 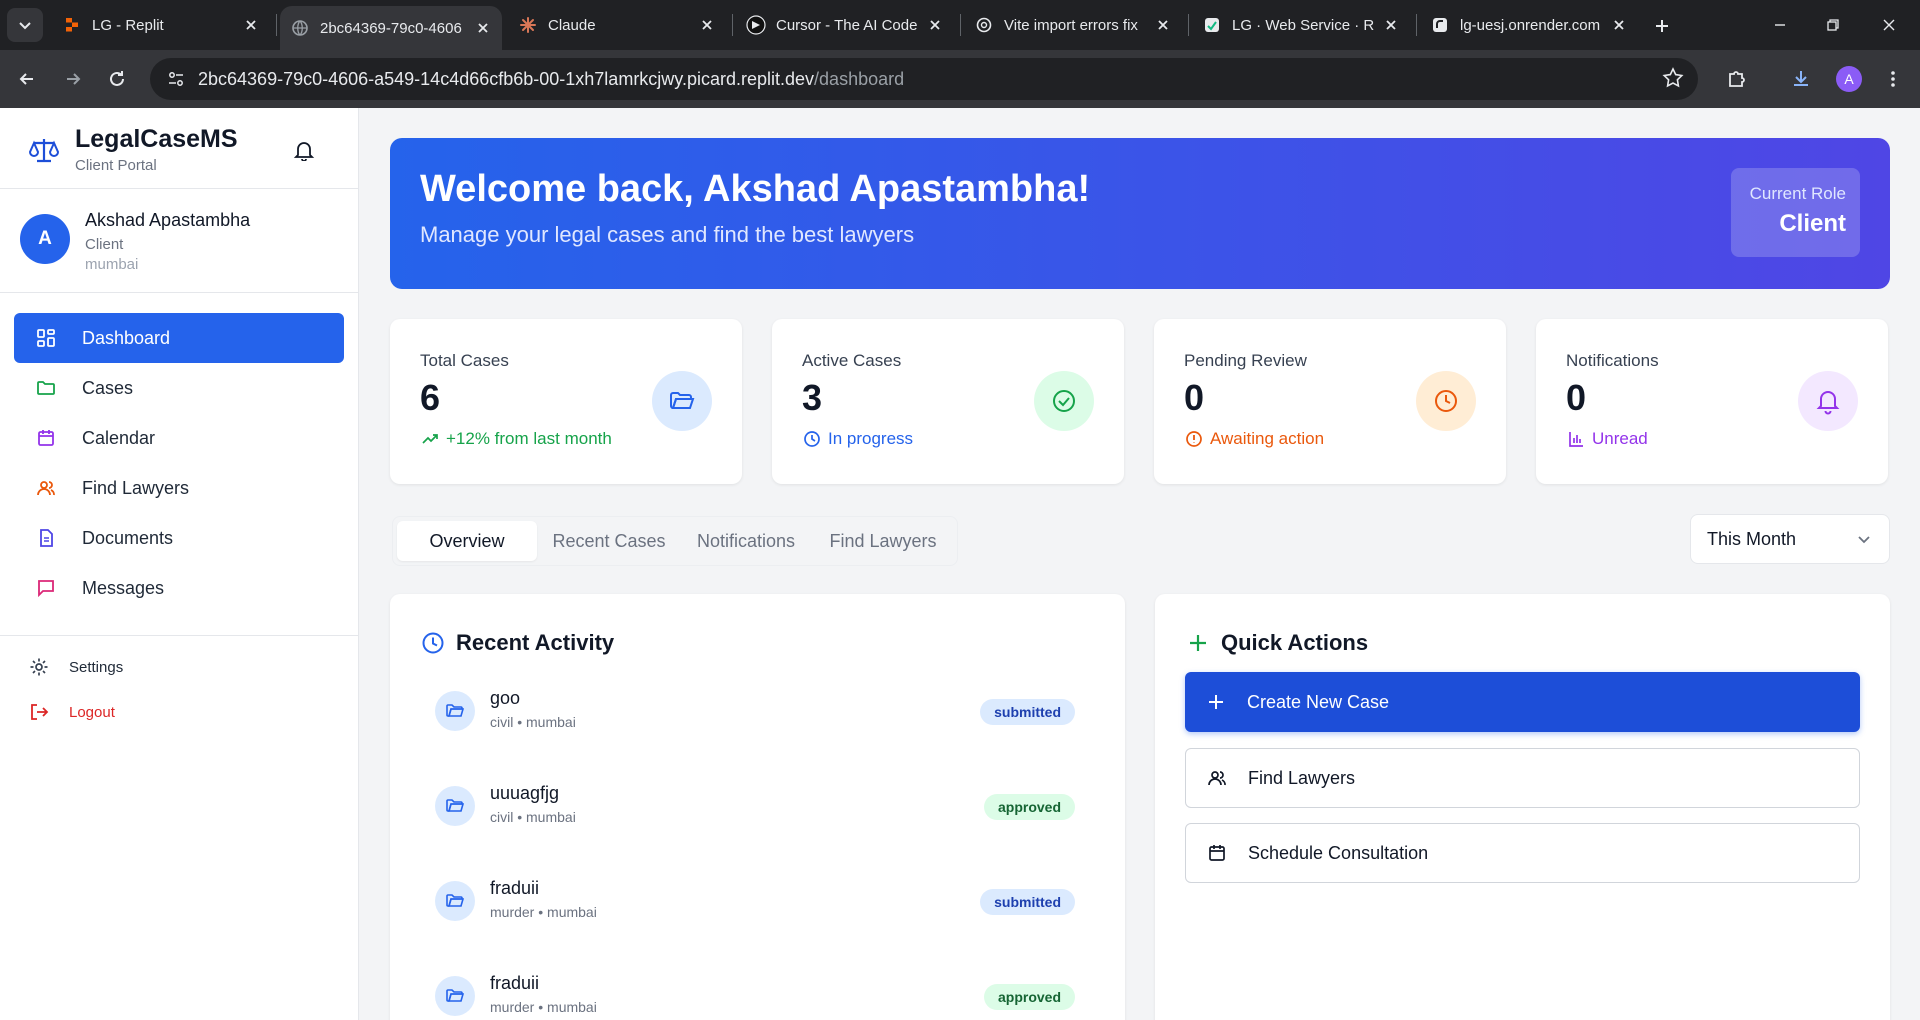 What do you see at coordinates (760, 993) in the screenshot?
I see `list-item: fraduii murder • mumbai approved` at bounding box center [760, 993].